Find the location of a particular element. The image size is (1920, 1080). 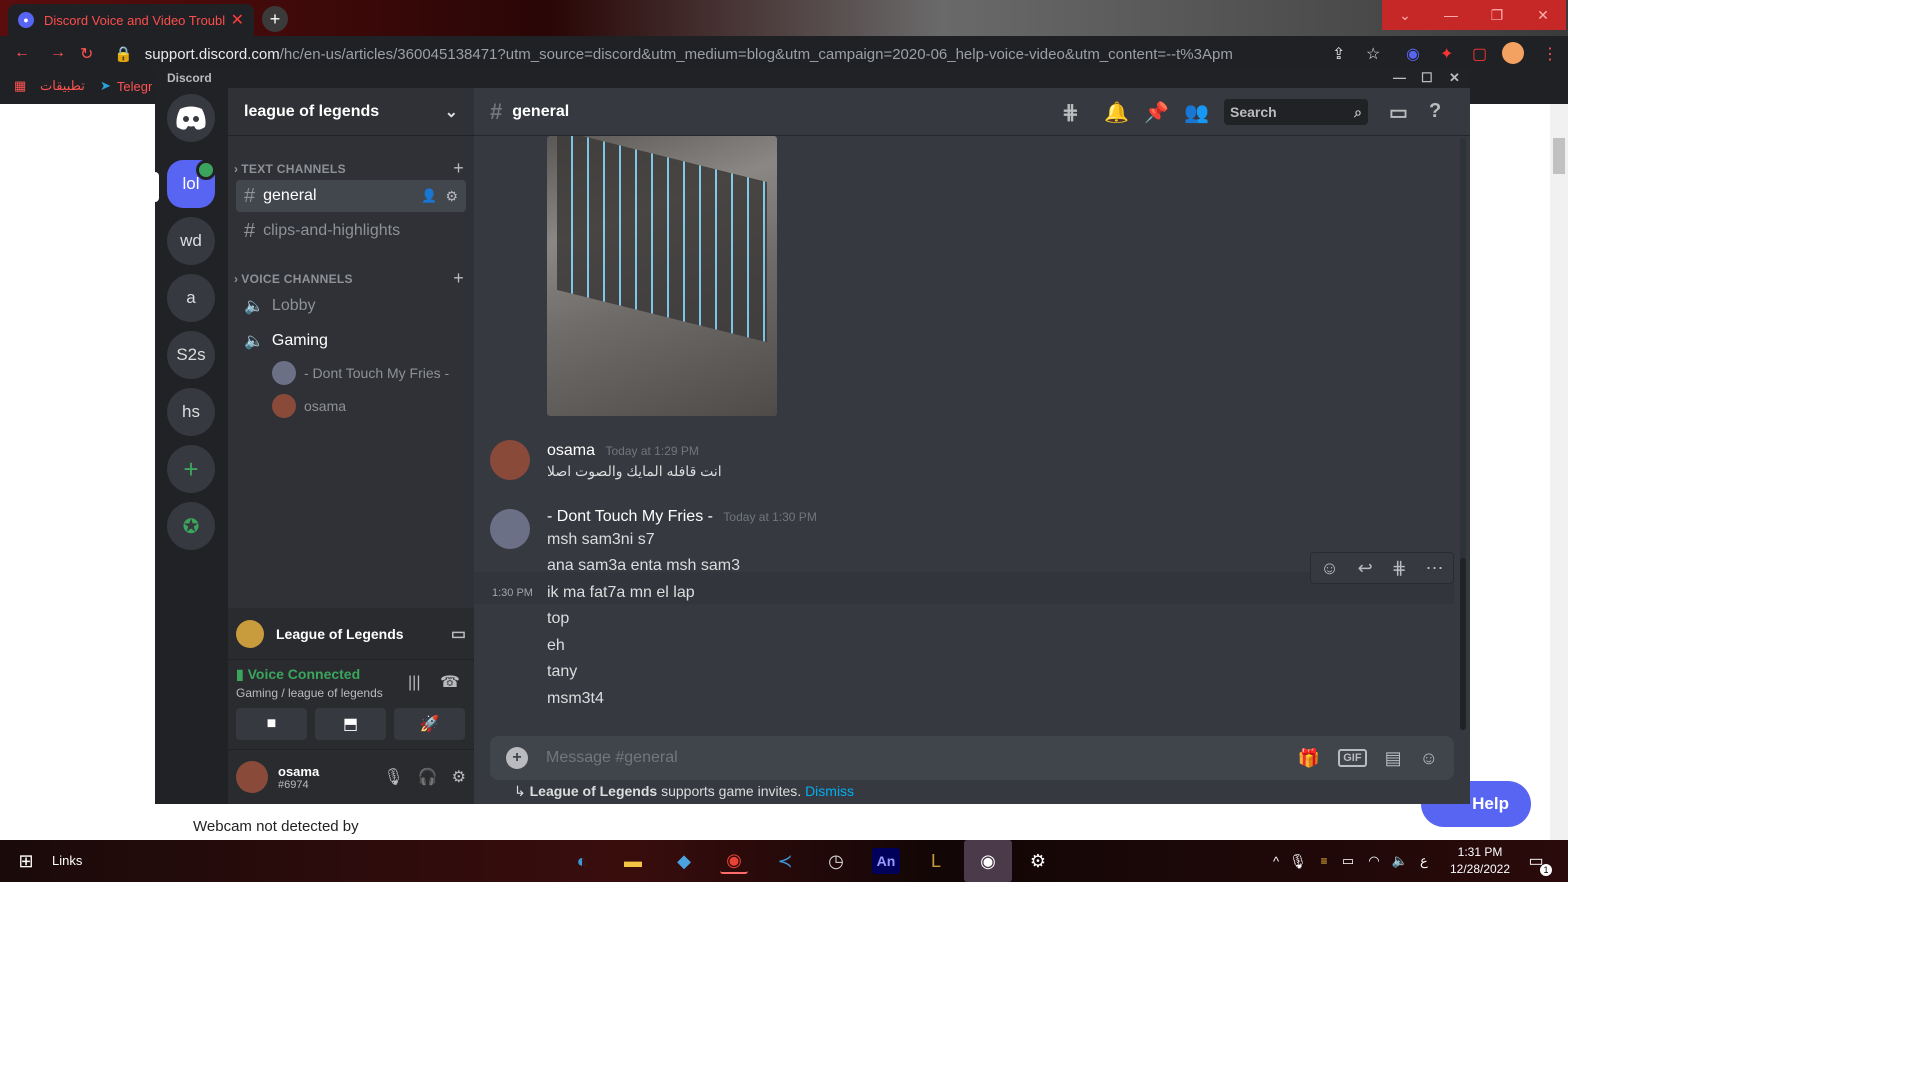

bookmark-telegram: ➤ Telegr is located at coordinates (126, 86).